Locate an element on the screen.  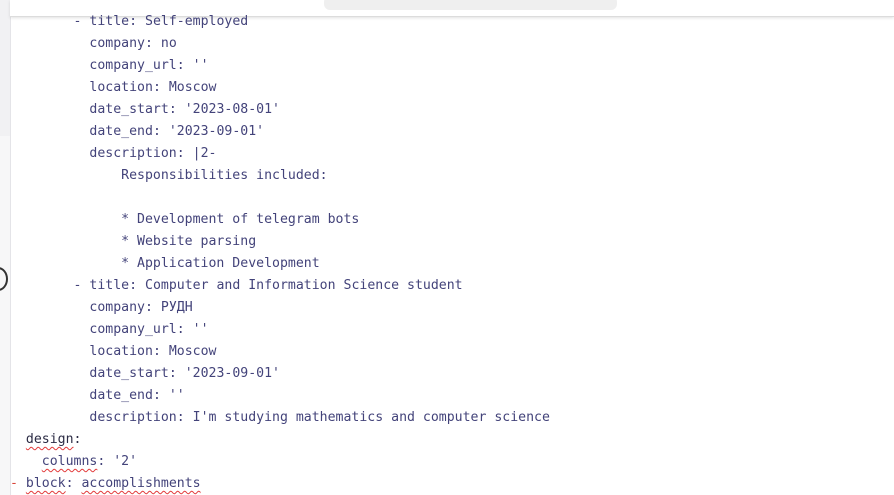
yaml-value: * Application Development is located at coordinates (220, 263).